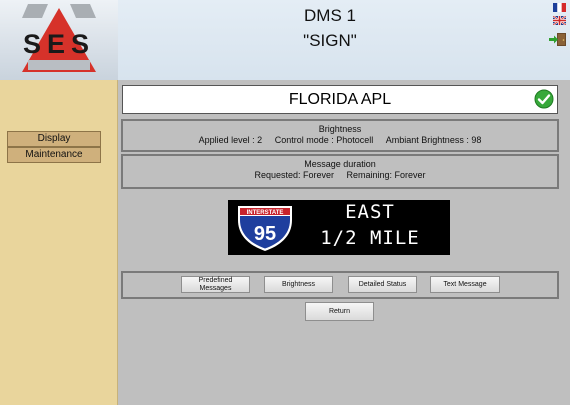 This screenshot has height=405, width=570. I want to click on sidebar-item-label: Display, so click(54, 138).